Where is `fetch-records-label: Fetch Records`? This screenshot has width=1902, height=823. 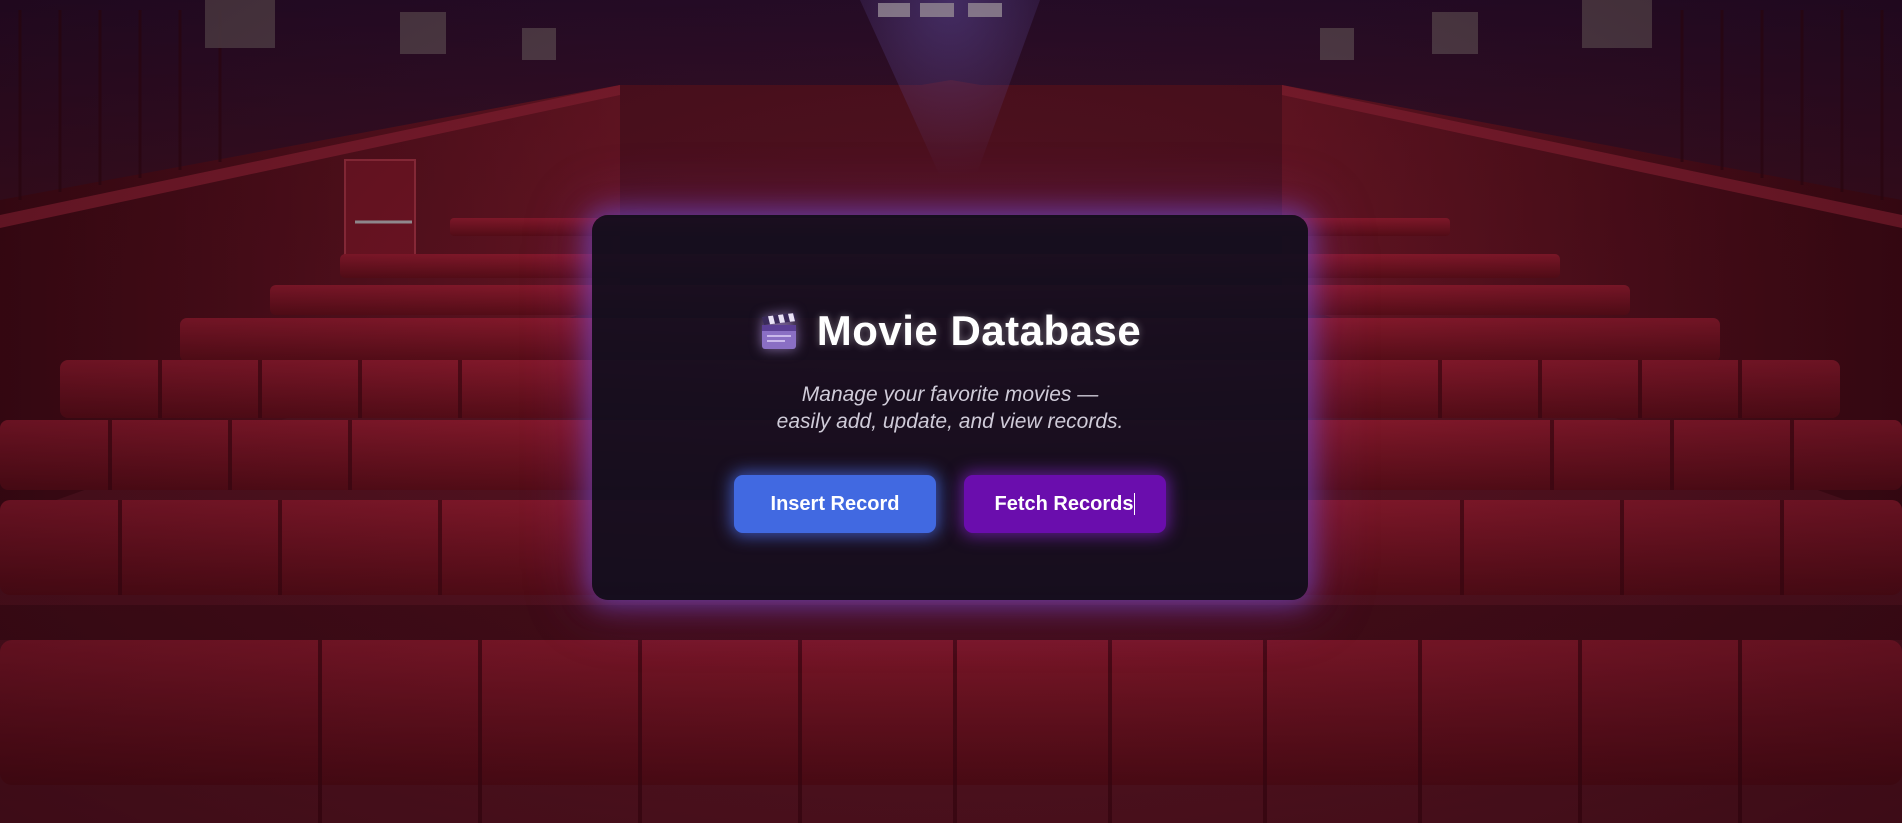
fetch-records-label: Fetch Records is located at coordinates (1064, 503).